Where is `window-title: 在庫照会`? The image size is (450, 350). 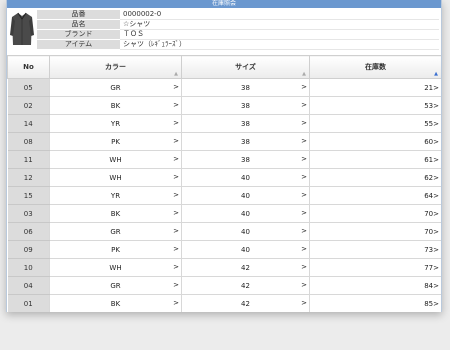
window-title: 在庫照会 is located at coordinates (224, 4).